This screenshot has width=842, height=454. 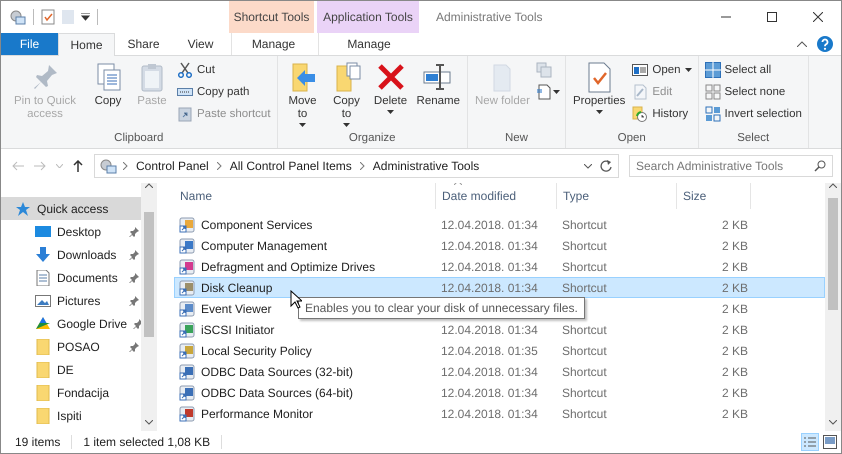 What do you see at coordinates (753, 114) in the screenshot?
I see `ribbon-button: Invert selection` at bounding box center [753, 114].